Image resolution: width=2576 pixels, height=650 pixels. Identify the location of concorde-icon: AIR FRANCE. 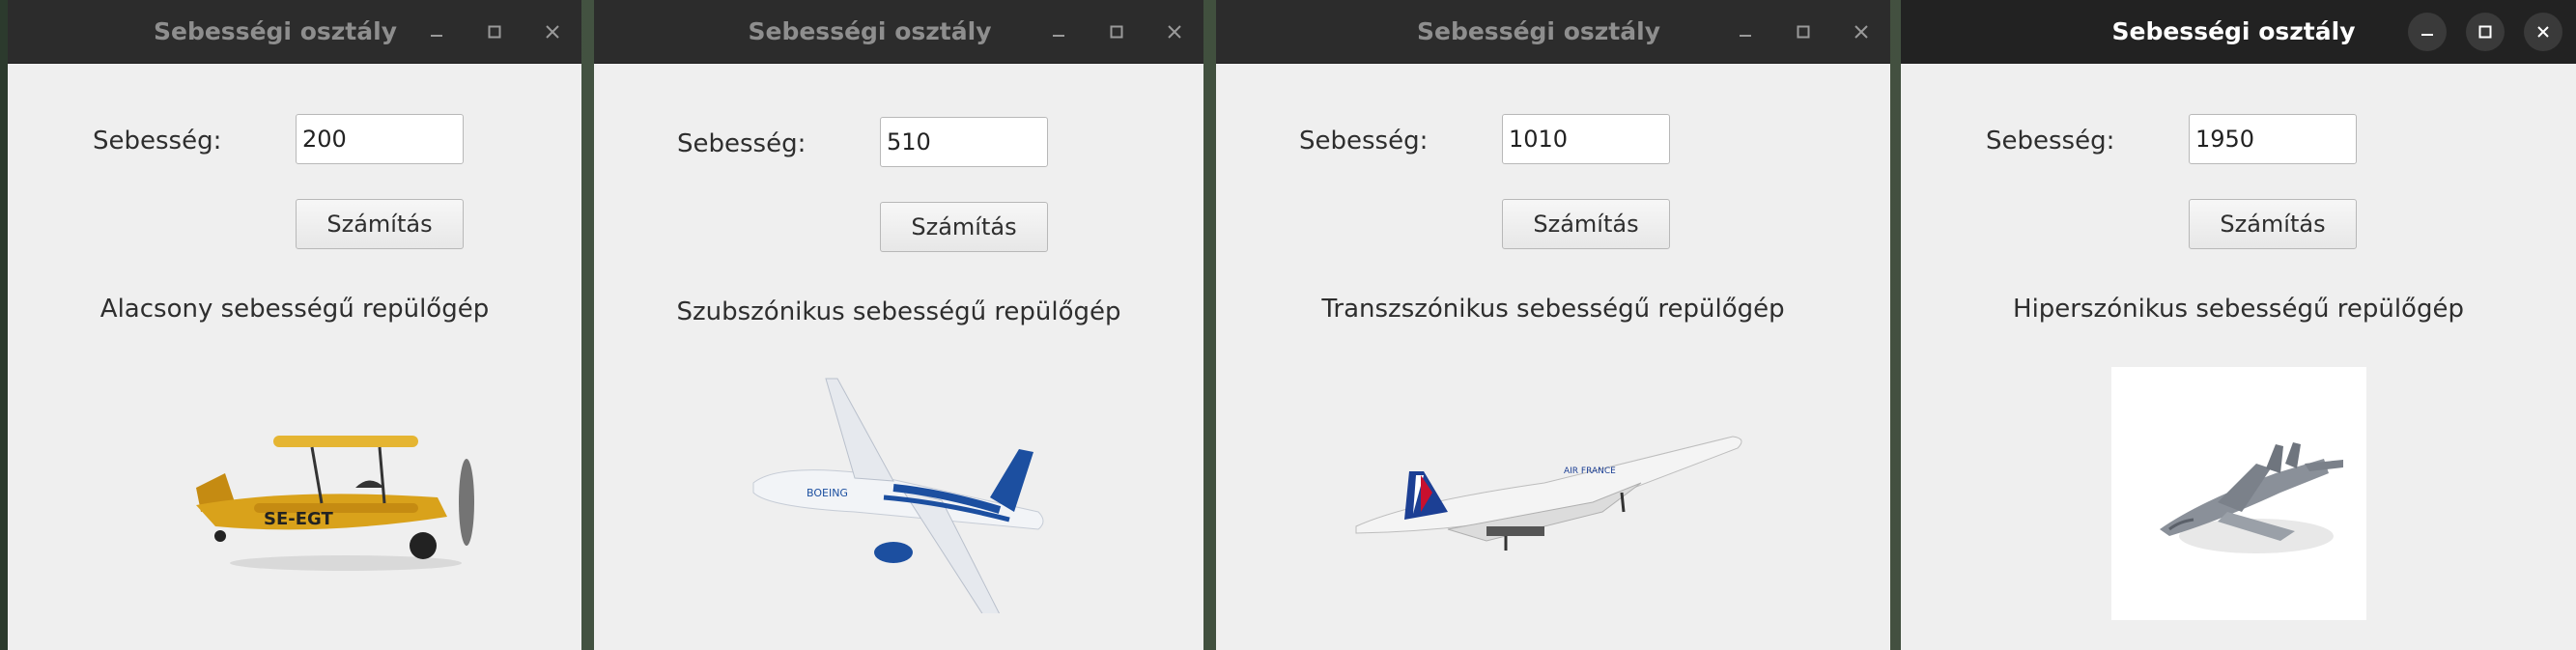
(1554, 487).